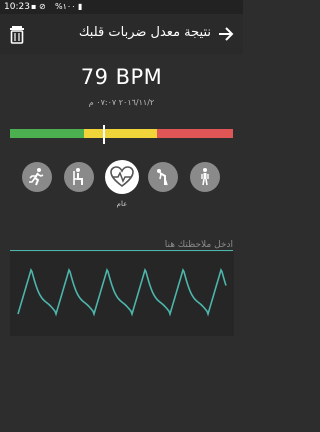  Describe the element at coordinates (121, 243) in the screenshot. I see `note-field` at that location.